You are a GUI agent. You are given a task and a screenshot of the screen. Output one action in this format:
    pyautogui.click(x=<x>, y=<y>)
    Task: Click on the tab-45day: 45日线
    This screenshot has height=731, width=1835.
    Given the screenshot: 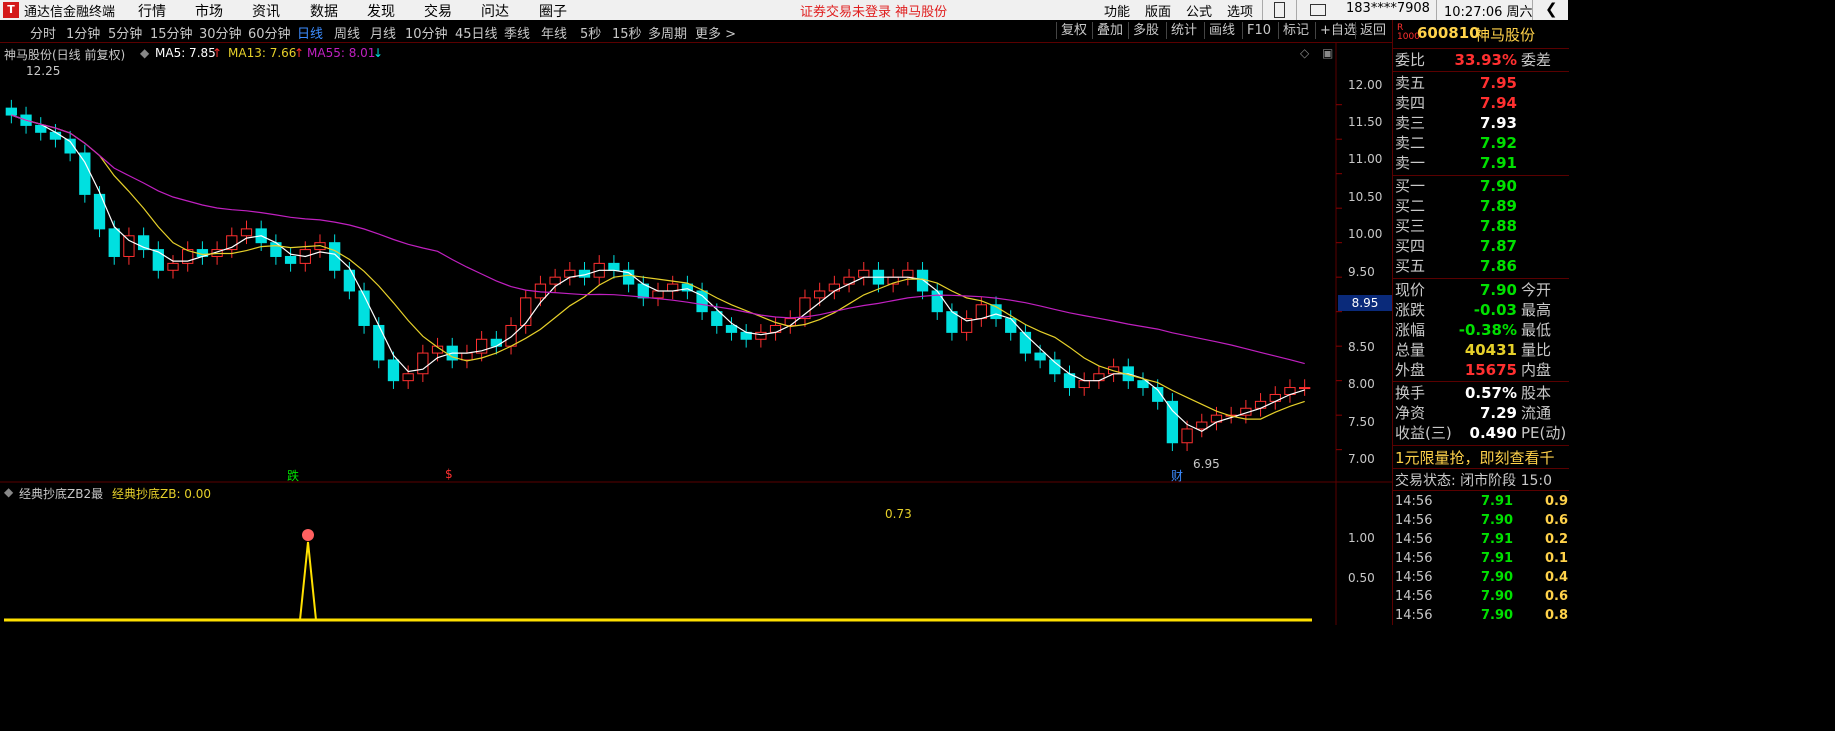 What is the action you would take?
    pyautogui.click(x=476, y=32)
    